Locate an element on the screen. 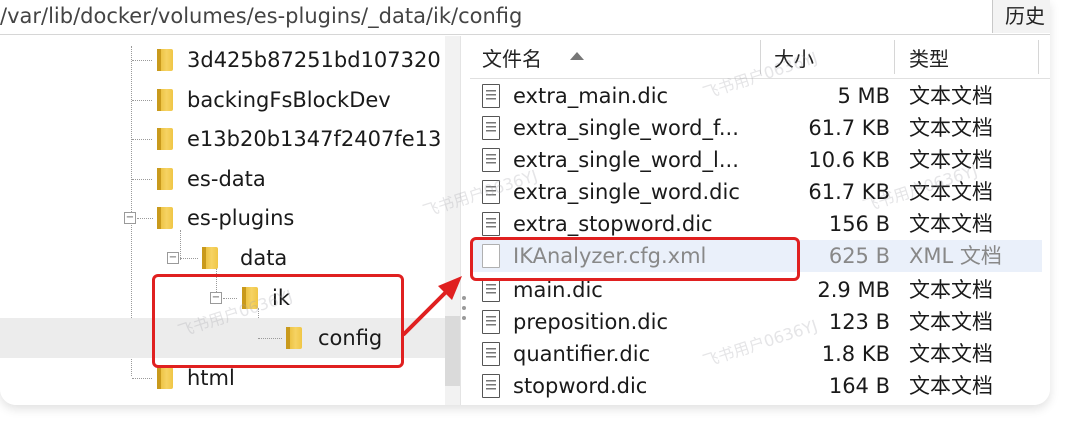 Image resolution: width=1072 pixels, height=429 pixels. column-header-type: 类型 is located at coordinates (929, 57).